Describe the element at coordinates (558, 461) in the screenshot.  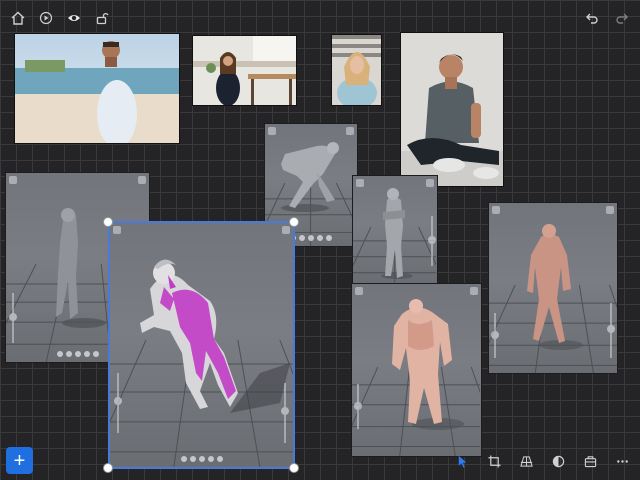
I see `contrast-icon` at that location.